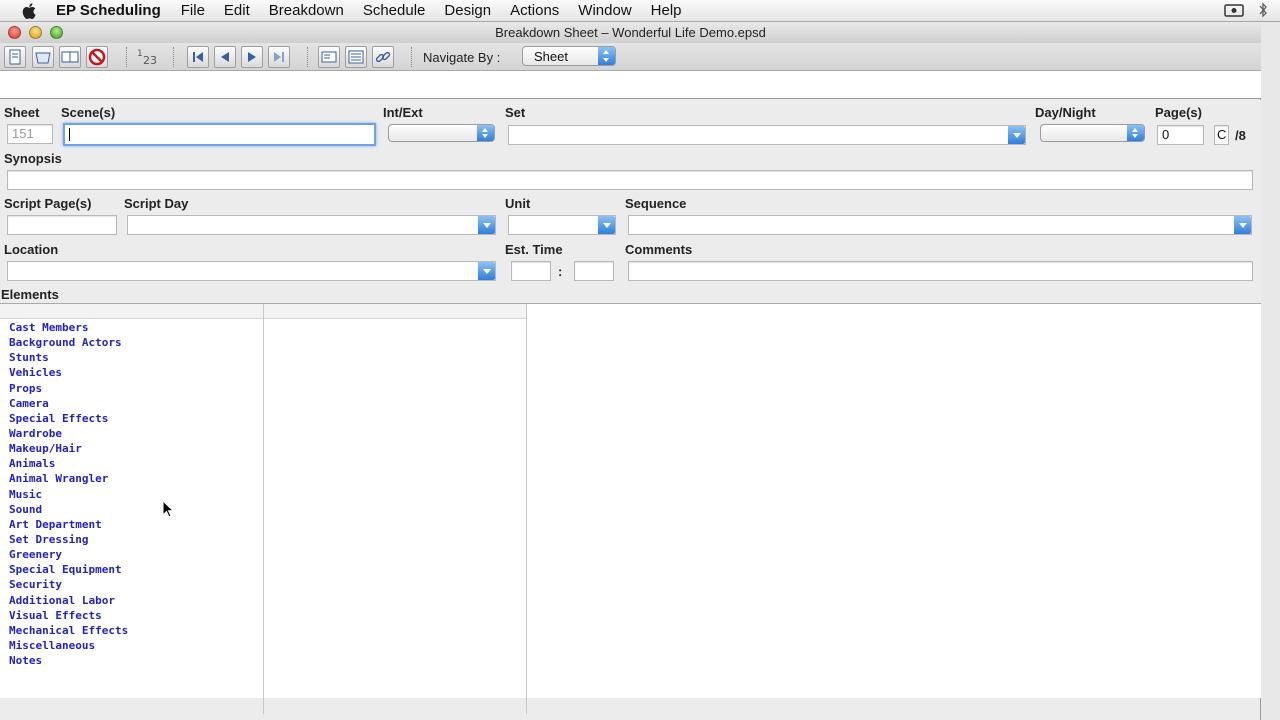  What do you see at coordinates (70, 57) in the screenshot?
I see `split-view-button` at bounding box center [70, 57].